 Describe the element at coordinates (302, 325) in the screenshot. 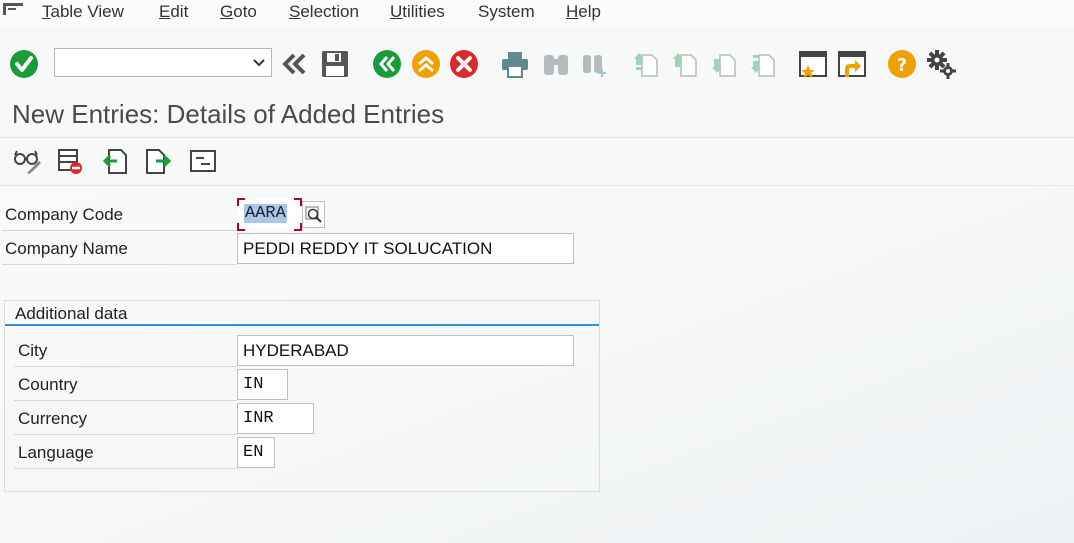

I see `group-title-divider` at that location.